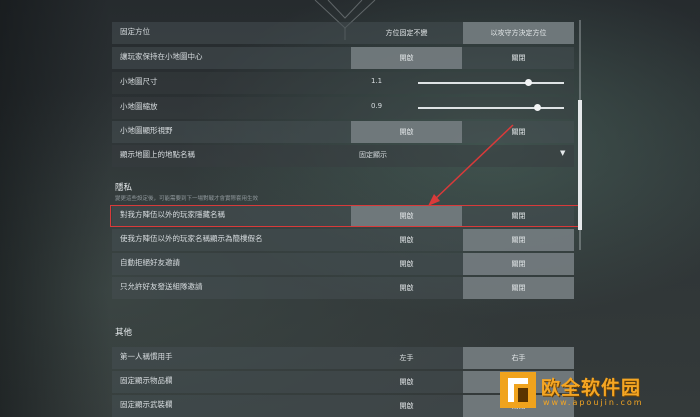 The width and height of the screenshot is (700, 417). I want to click on setting-label: 第一人稱慣用手, so click(146, 356).